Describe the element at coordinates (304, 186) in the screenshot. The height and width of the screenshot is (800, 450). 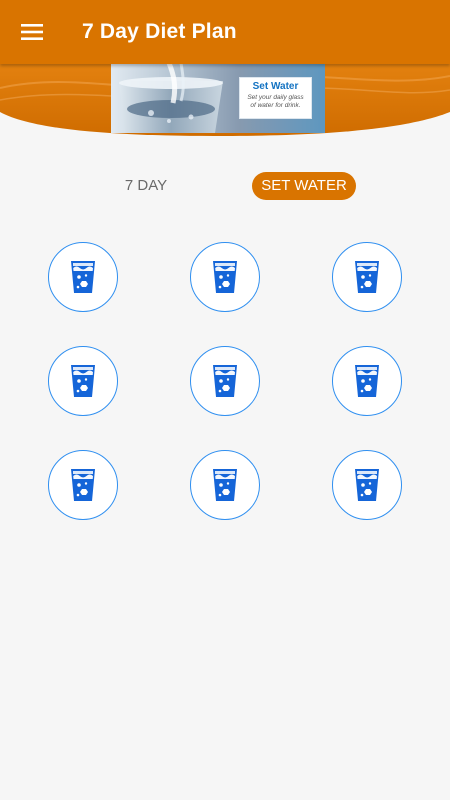
I see `tab-set-water: SET WATER` at that location.